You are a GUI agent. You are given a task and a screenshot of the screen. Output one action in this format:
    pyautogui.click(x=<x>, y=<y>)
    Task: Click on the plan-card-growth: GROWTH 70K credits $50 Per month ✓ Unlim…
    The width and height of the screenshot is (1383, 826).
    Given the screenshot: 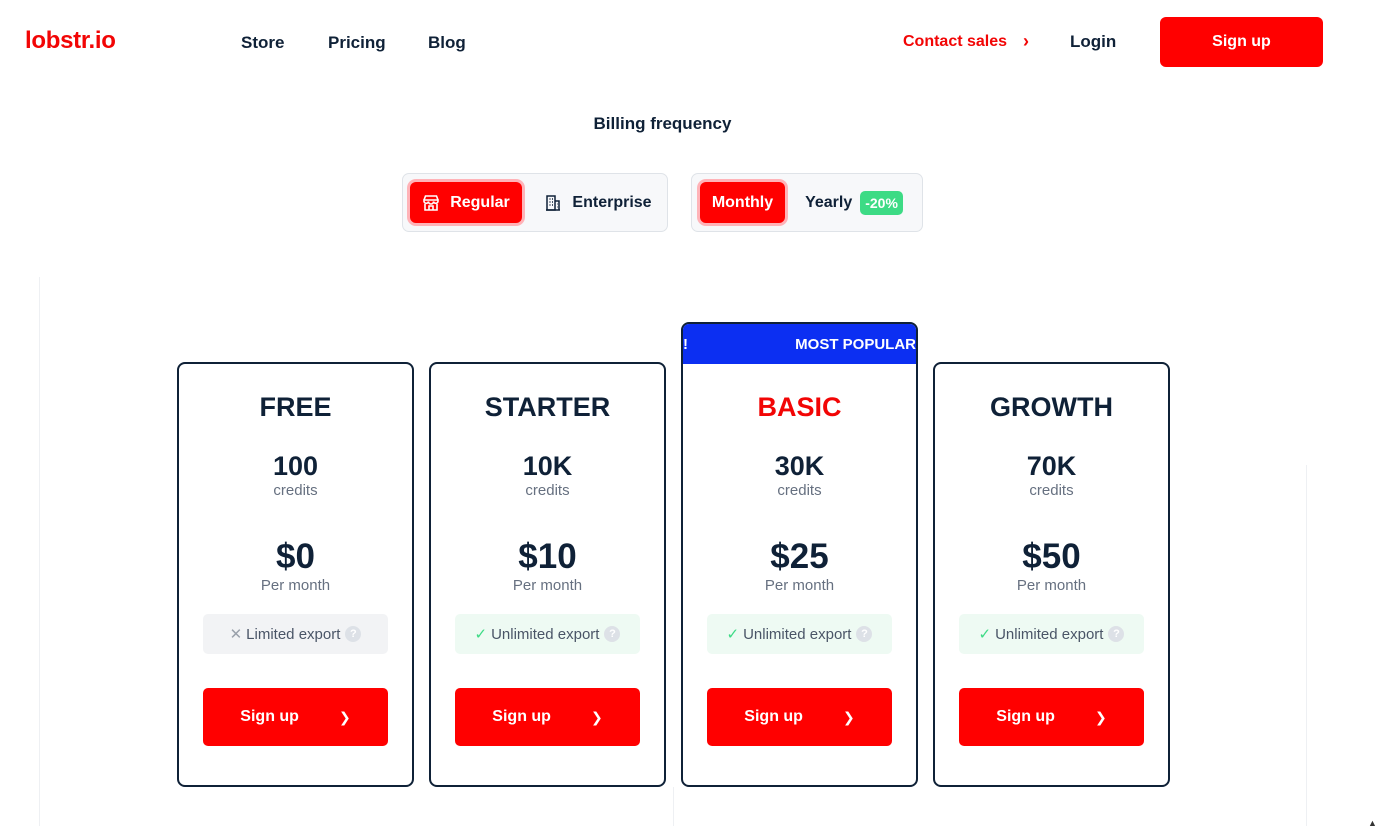 What is the action you would take?
    pyautogui.click(x=1051, y=574)
    